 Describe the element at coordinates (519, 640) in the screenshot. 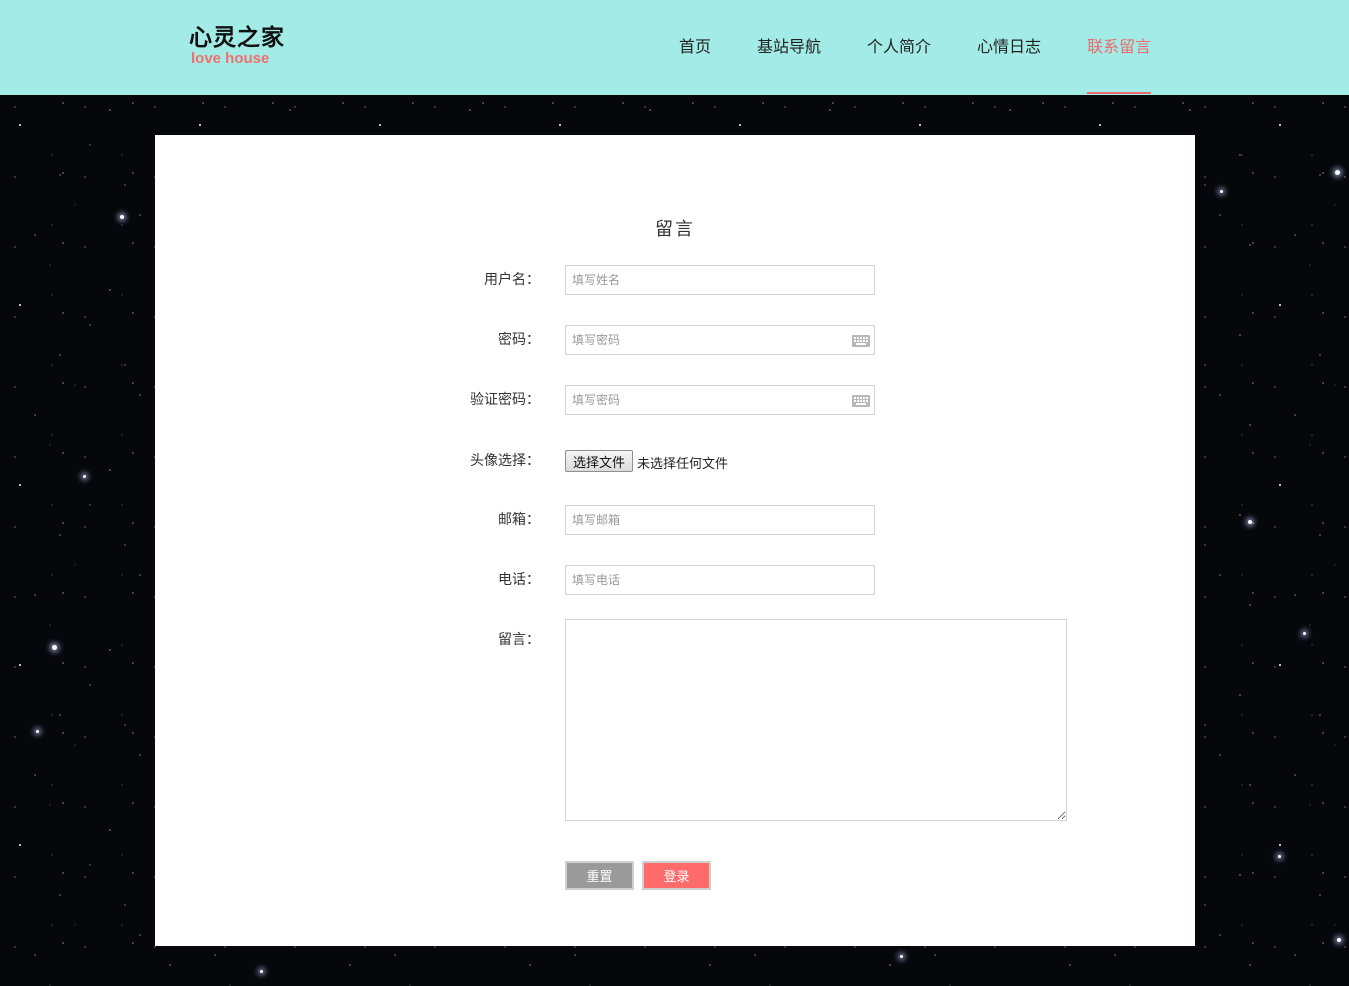

I see `message-label: 留言：` at that location.